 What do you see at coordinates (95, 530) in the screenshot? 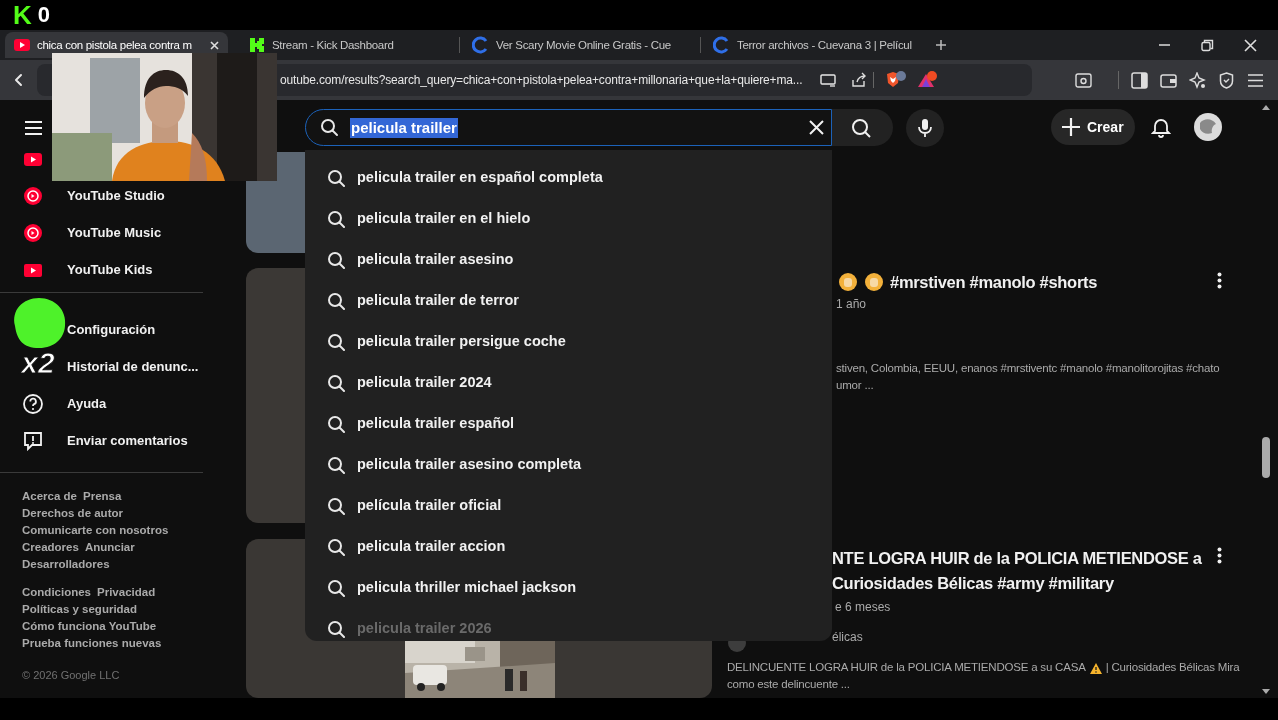
I see `footer-link: Comunicarte con nosotros` at bounding box center [95, 530].